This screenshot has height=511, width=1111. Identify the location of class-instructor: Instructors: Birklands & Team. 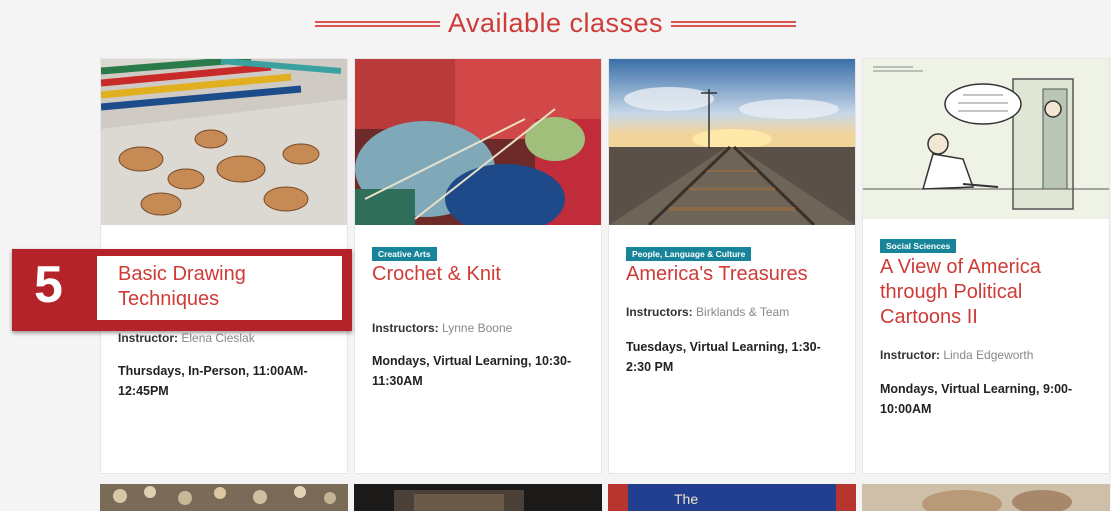
(735, 312).